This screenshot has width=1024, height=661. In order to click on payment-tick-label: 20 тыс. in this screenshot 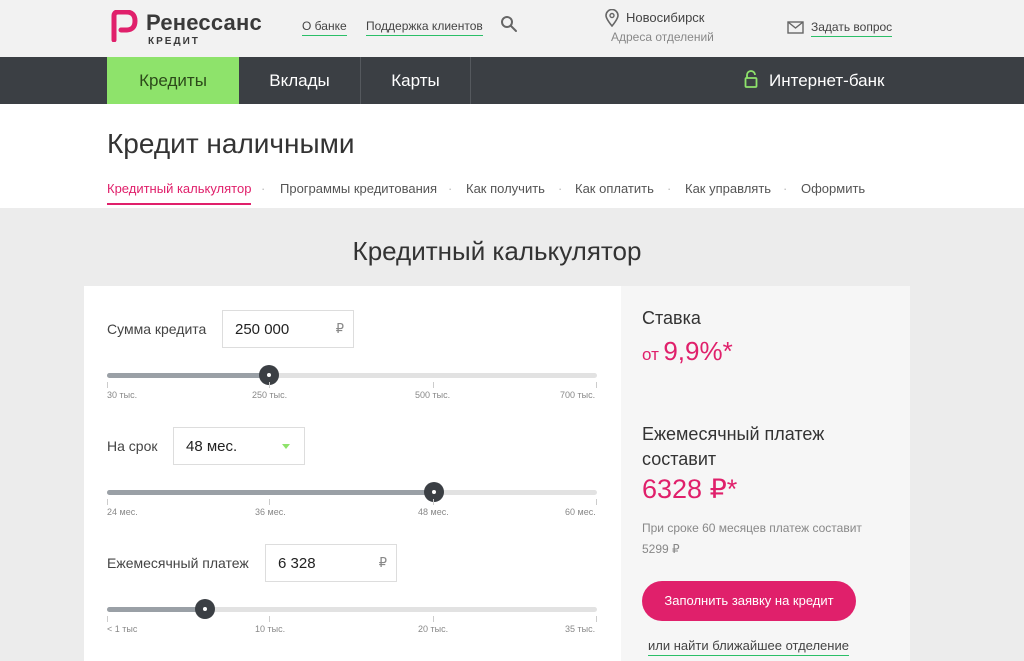, I will do `click(433, 629)`.